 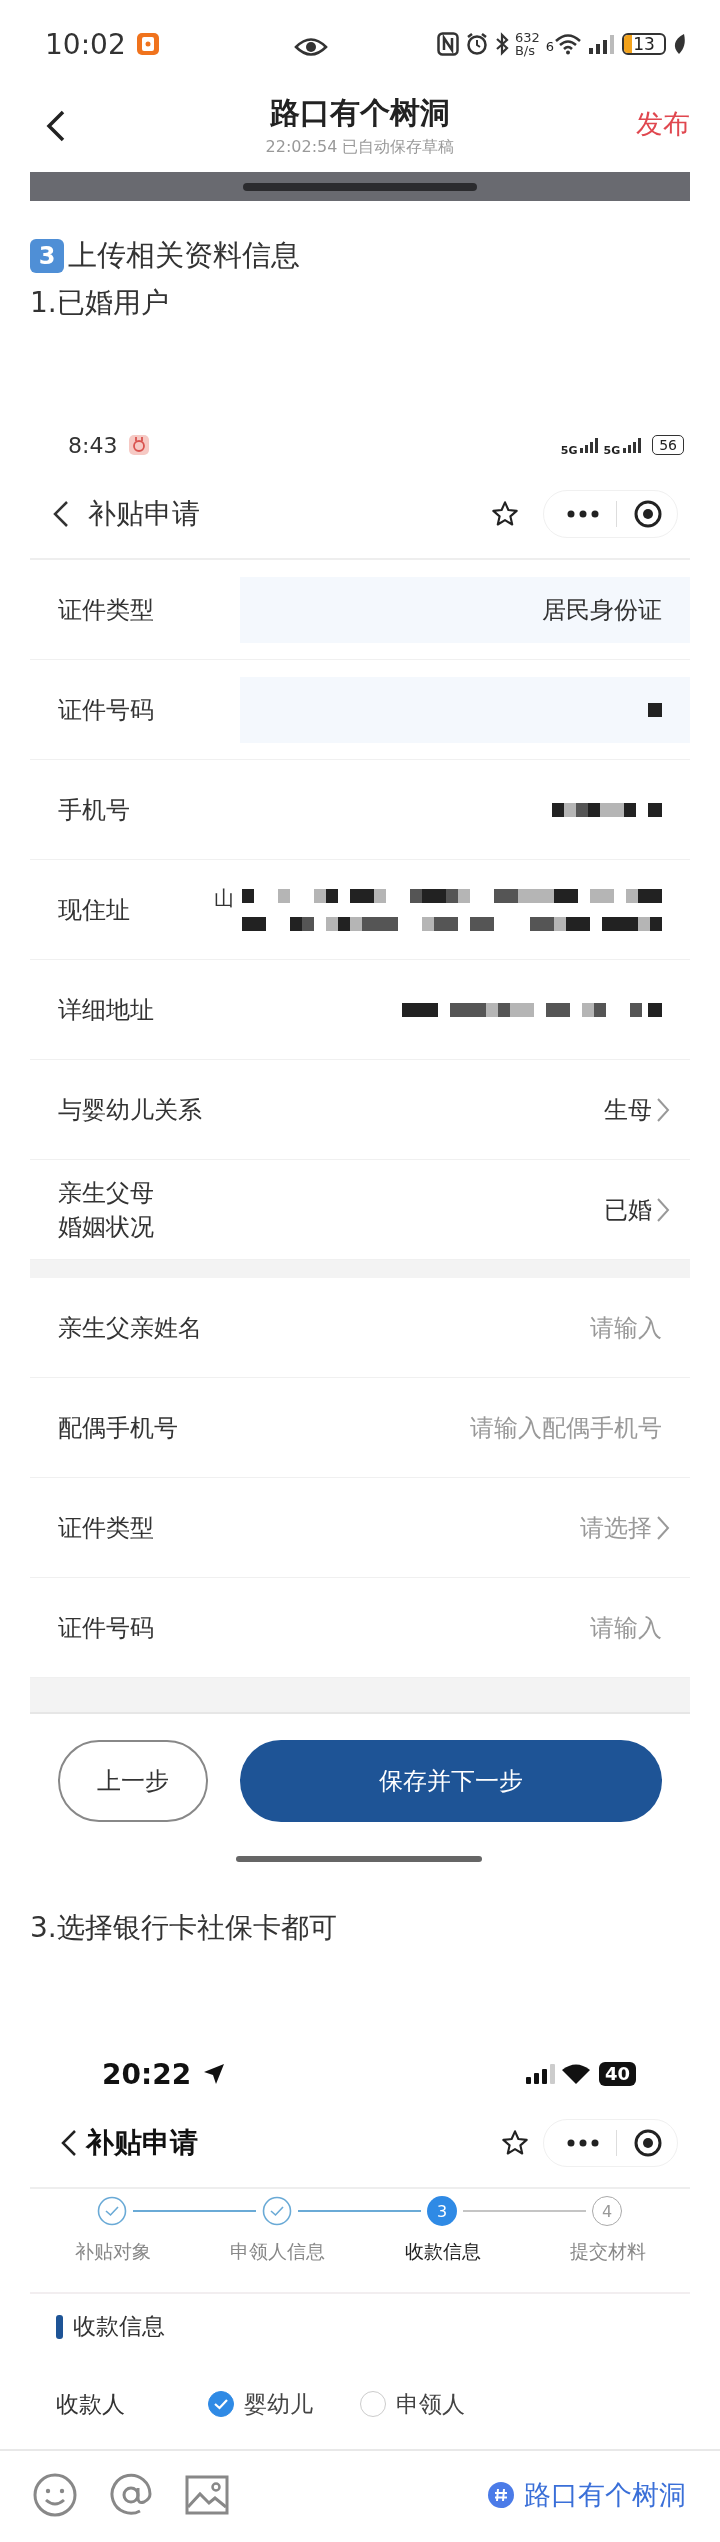 I want to click on emoji-icon, so click(x=55, y=2495).